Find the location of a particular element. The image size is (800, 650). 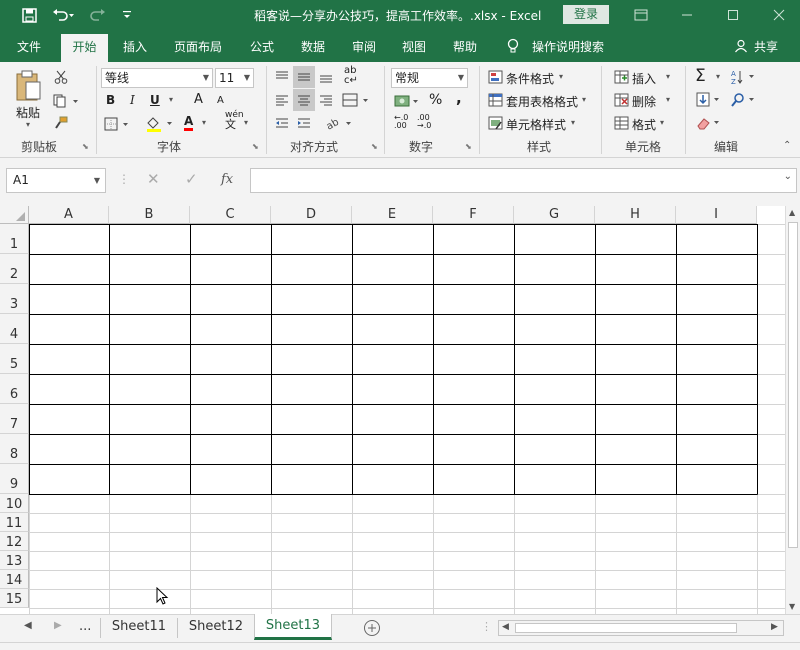

column-header-g: G is located at coordinates (554, 215).